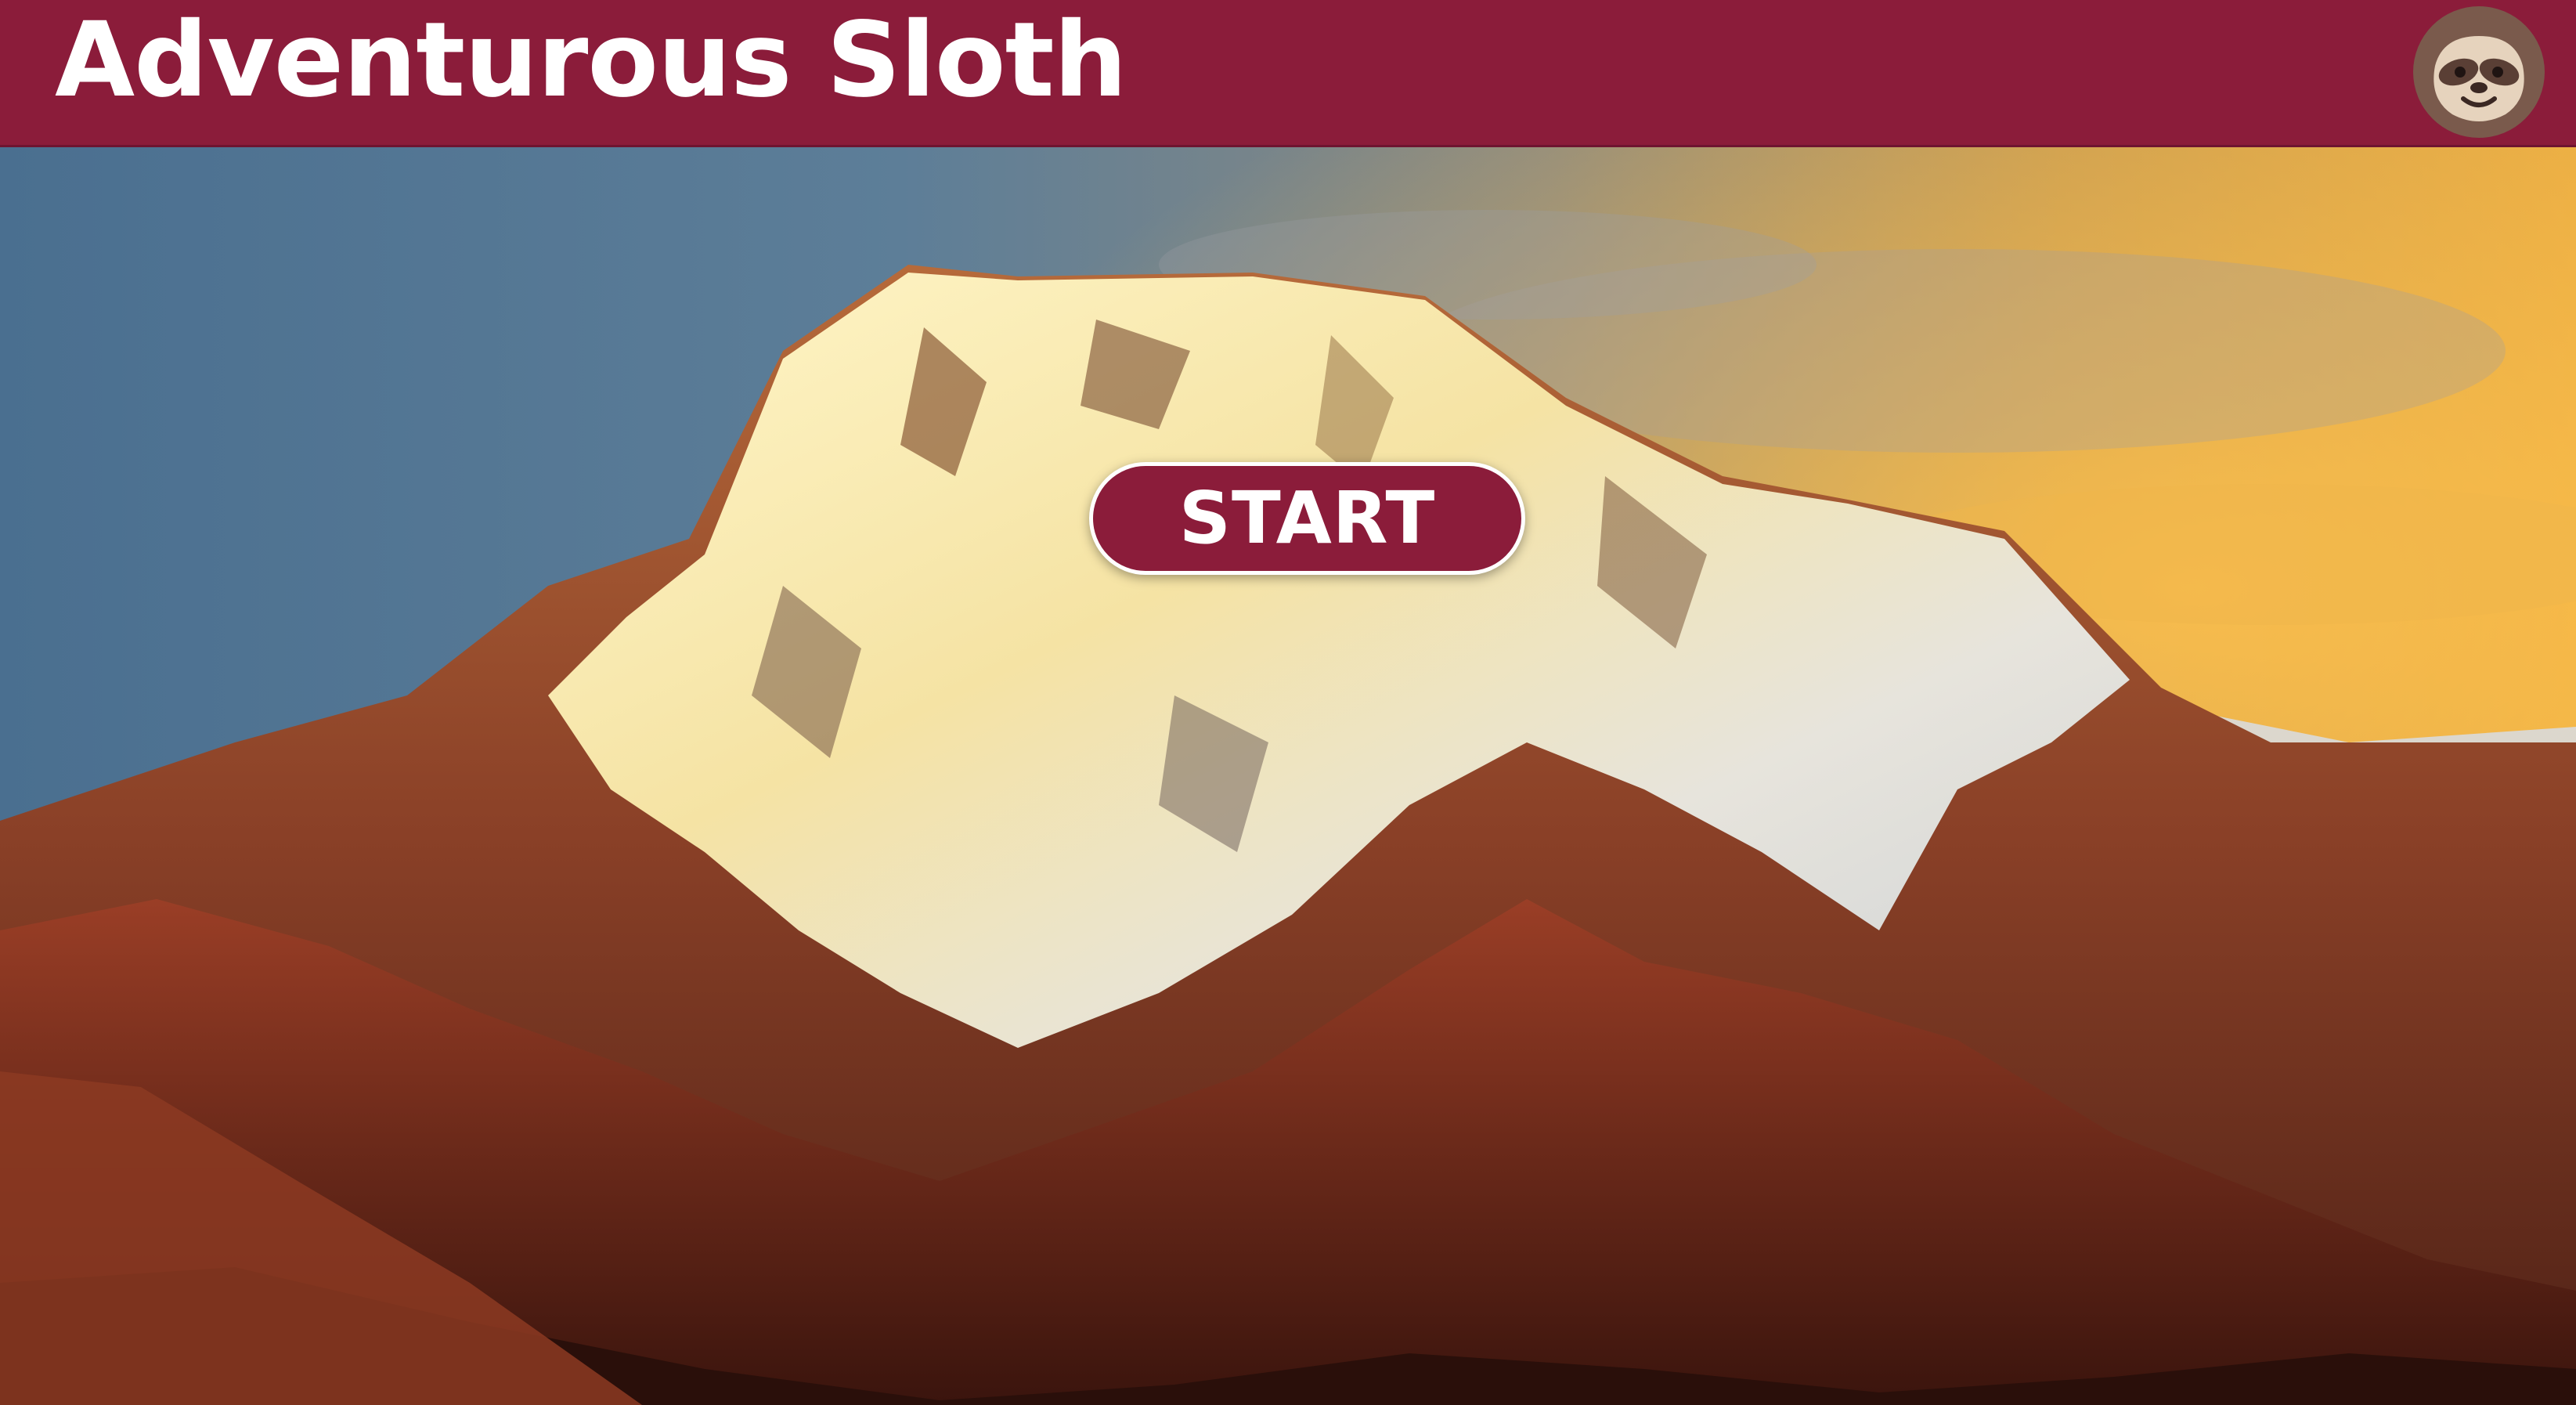 This screenshot has height=1405, width=2576. What do you see at coordinates (1288, 73) in the screenshot?
I see `title-bar: Adventurous Sloth` at bounding box center [1288, 73].